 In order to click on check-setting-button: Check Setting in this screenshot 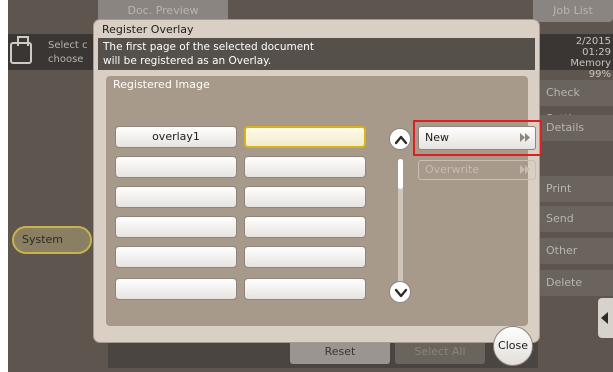, I will do `click(575, 102)`.